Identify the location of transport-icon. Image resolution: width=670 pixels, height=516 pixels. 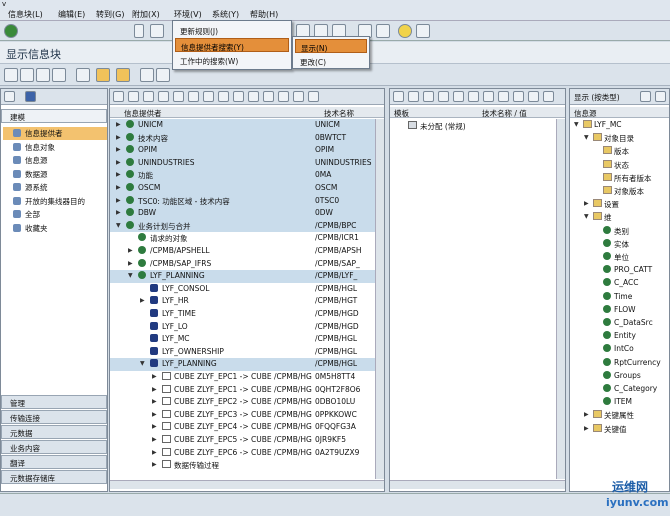
(163, 75).